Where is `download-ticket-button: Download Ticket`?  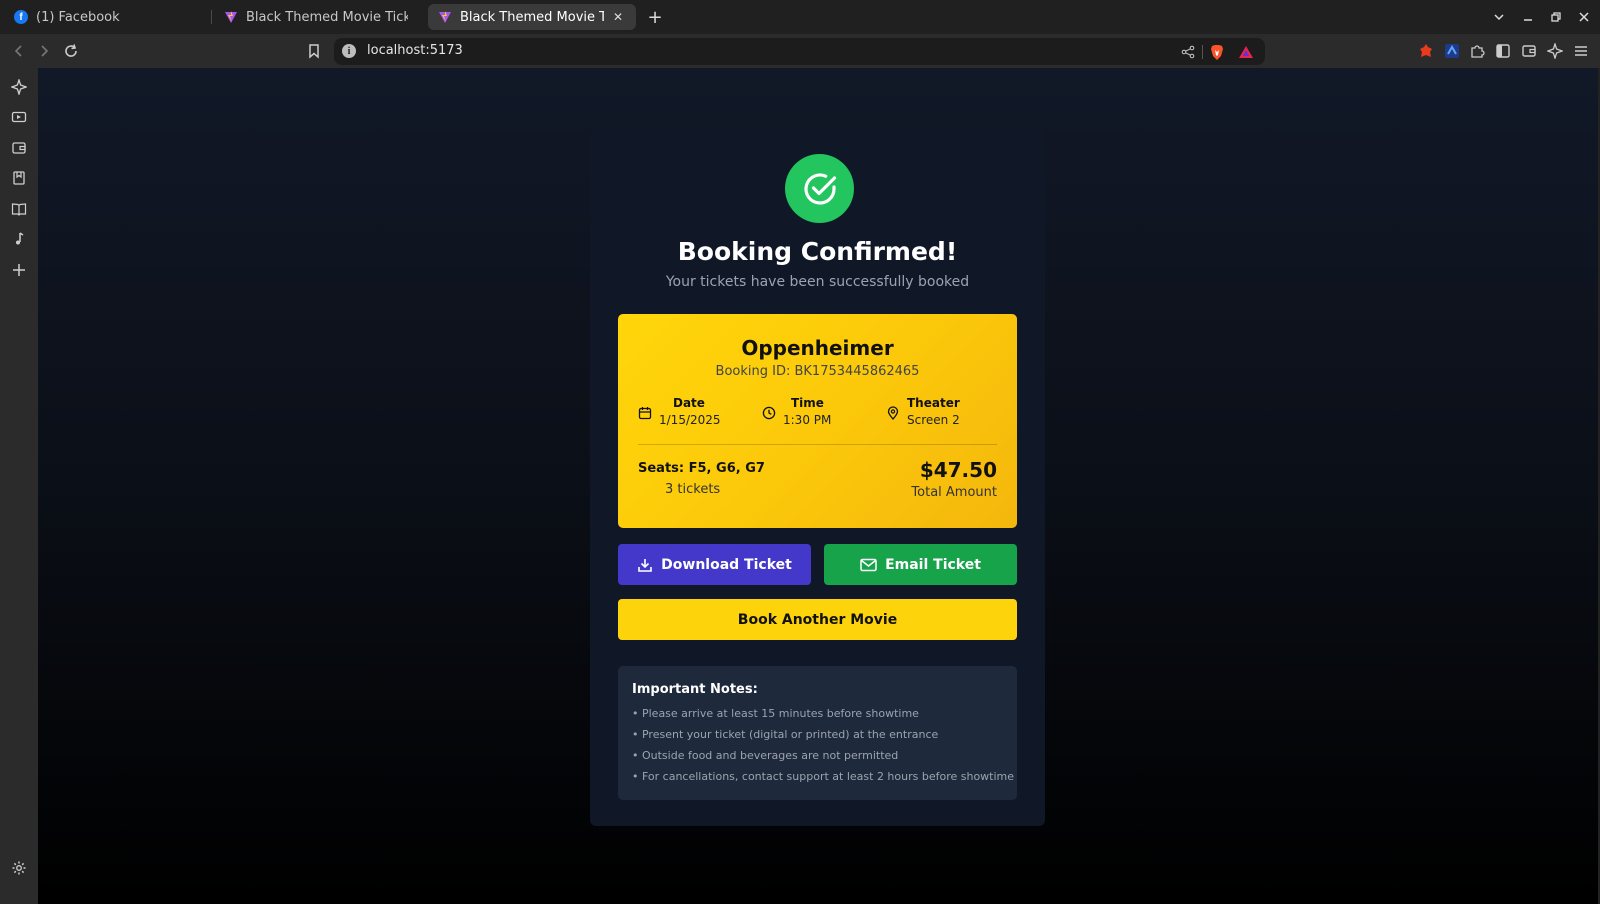 download-ticket-button: Download Ticket is located at coordinates (714, 564).